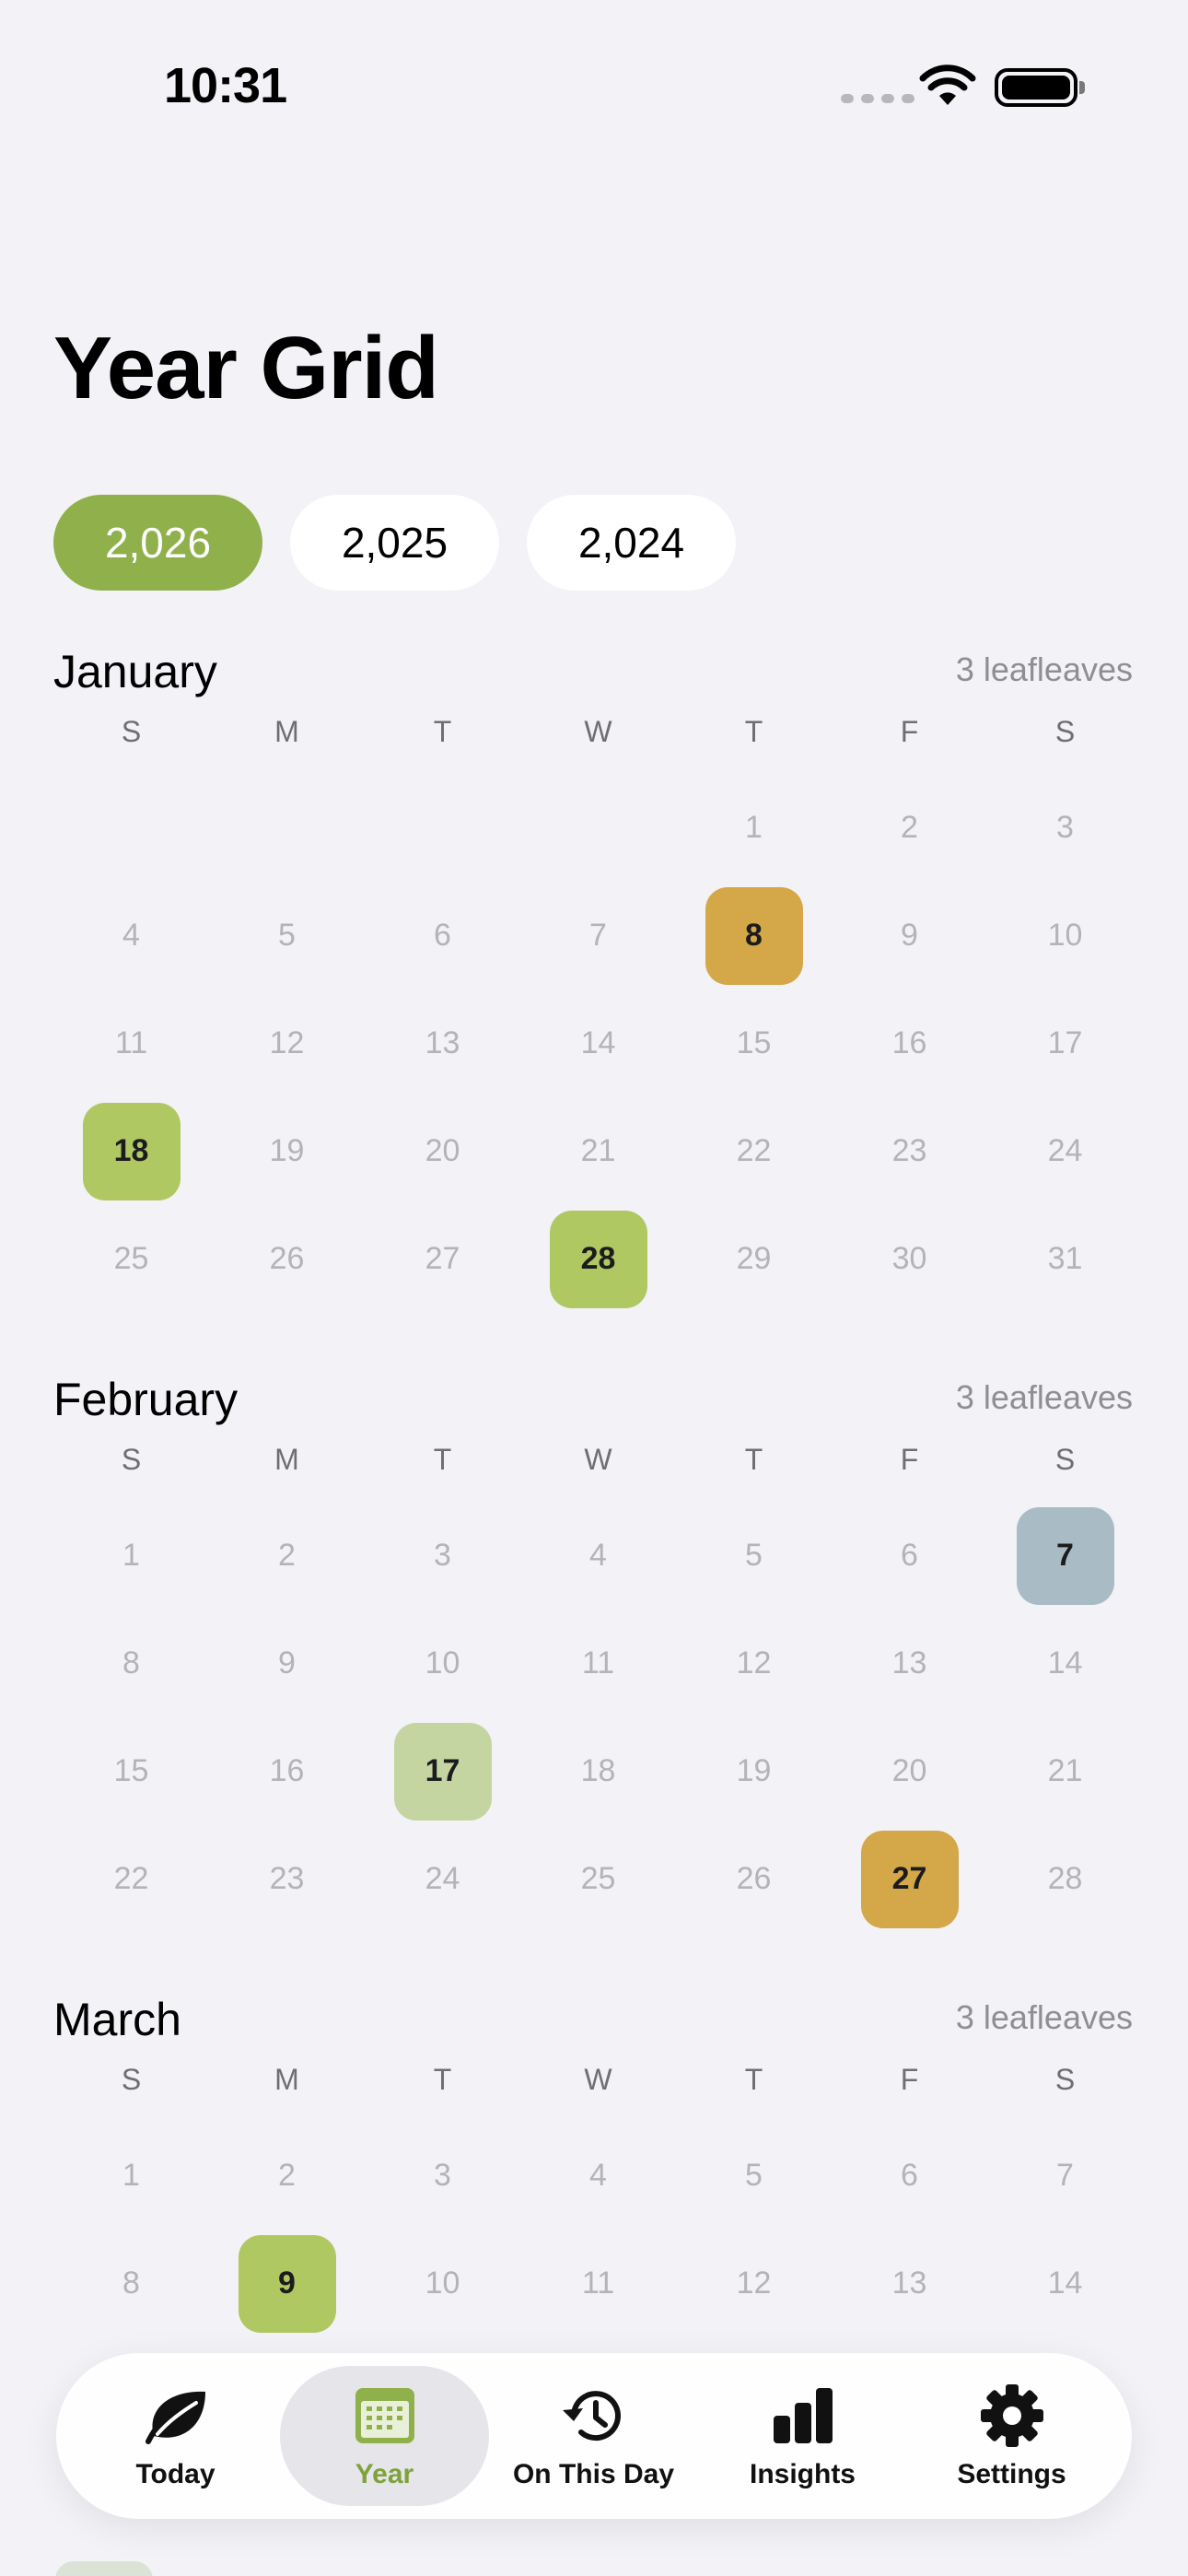  I want to click on tab-bar: Today Year On This Day Insights Settings, so click(594, 2436).